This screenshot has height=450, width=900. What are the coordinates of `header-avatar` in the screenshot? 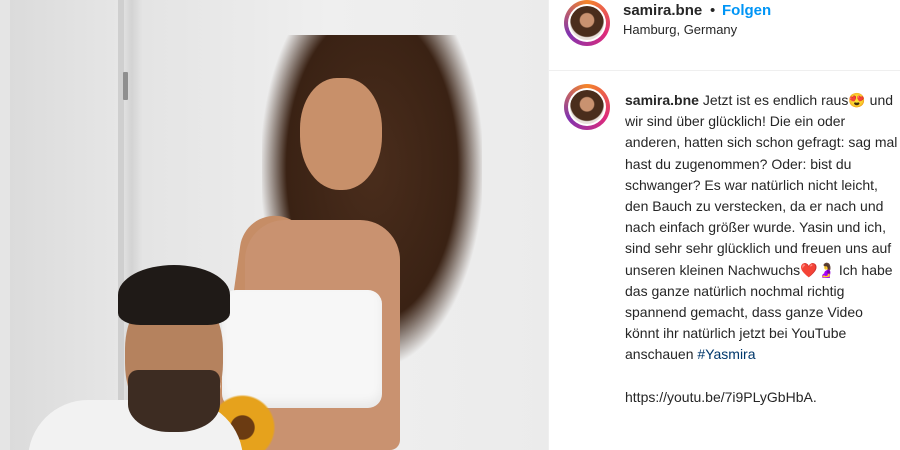 It's located at (587, 23).